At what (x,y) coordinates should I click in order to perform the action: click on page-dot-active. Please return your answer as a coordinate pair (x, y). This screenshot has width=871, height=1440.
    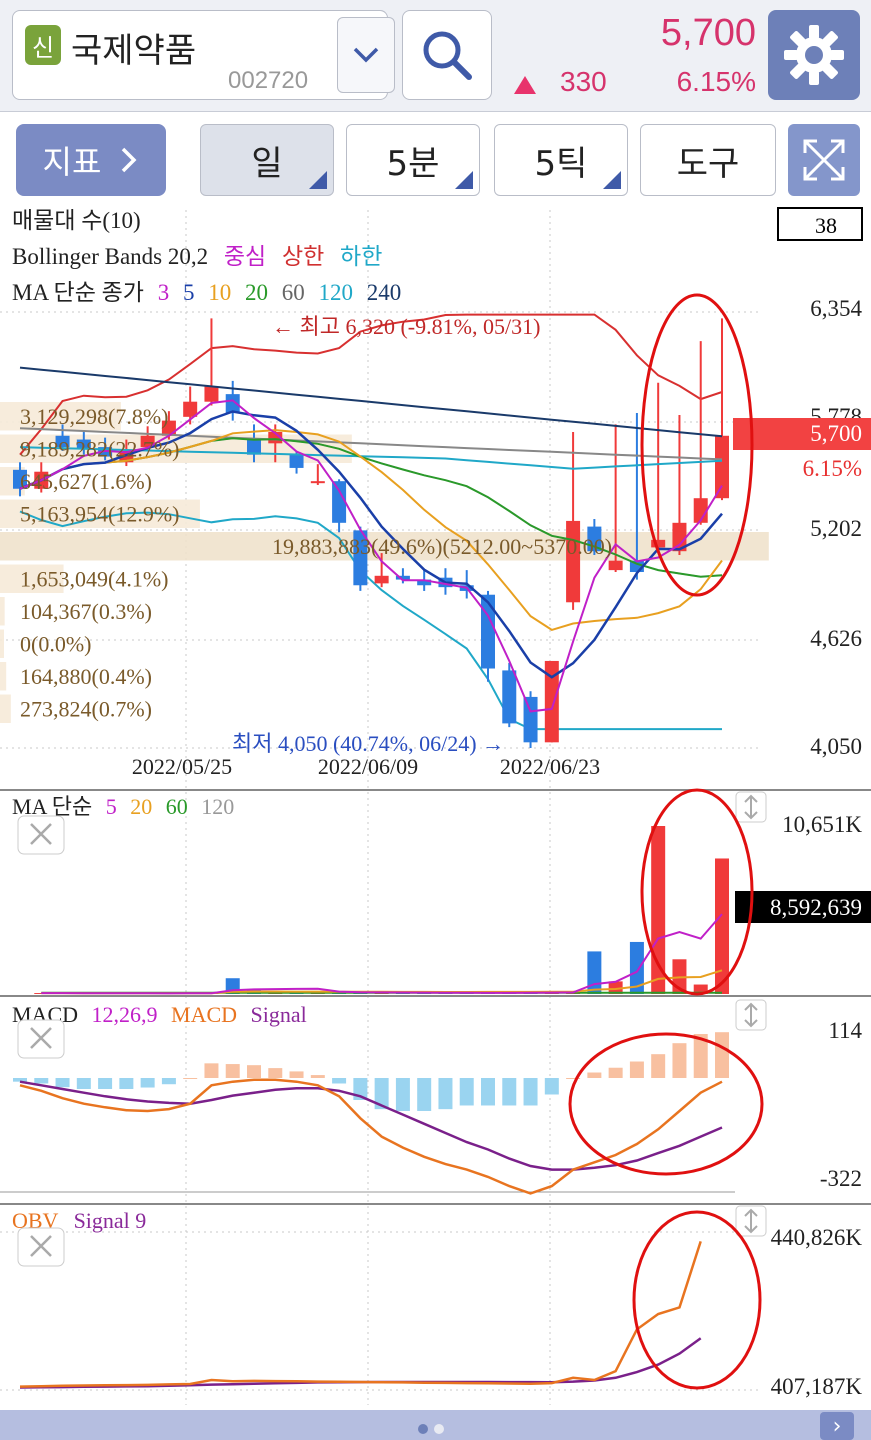
    Looking at the image, I should click on (423, 1429).